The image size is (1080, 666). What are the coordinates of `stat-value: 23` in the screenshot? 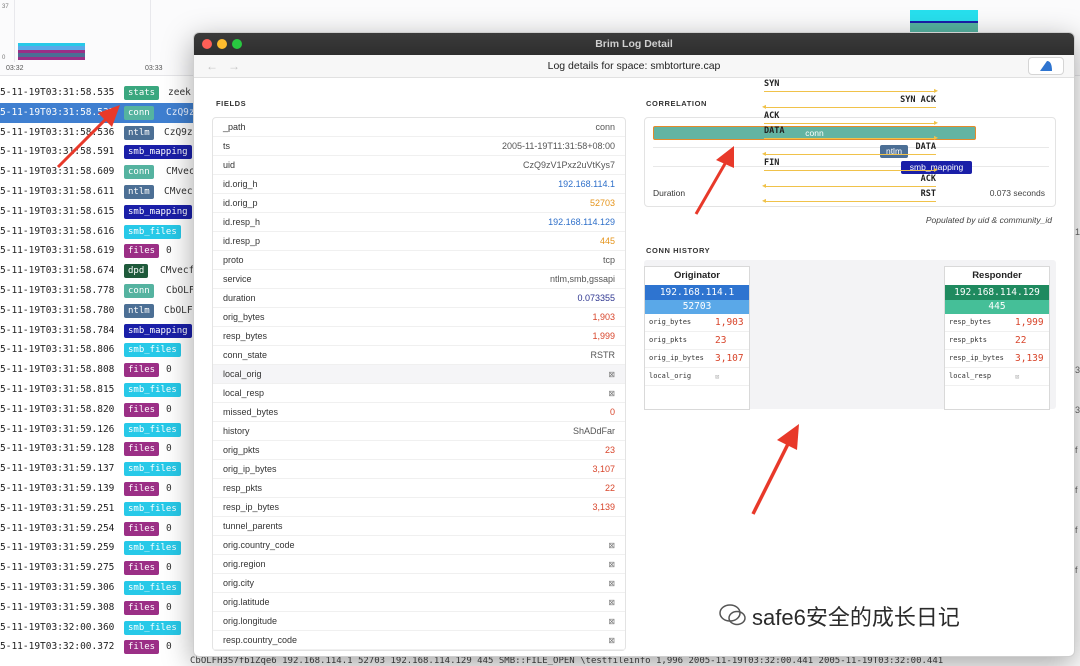 It's located at (720, 340).